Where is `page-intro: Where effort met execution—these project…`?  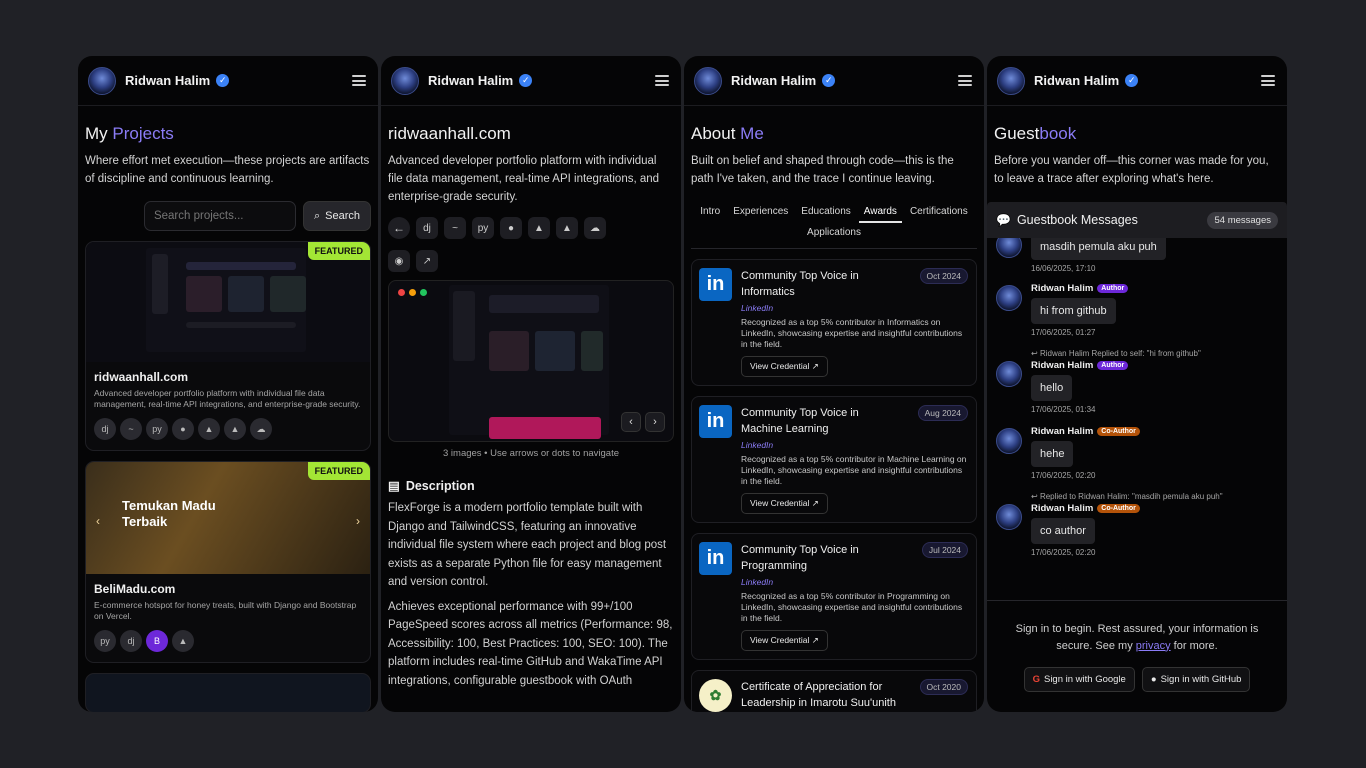
page-intro: Where effort met execution—these project… is located at coordinates (227, 170).